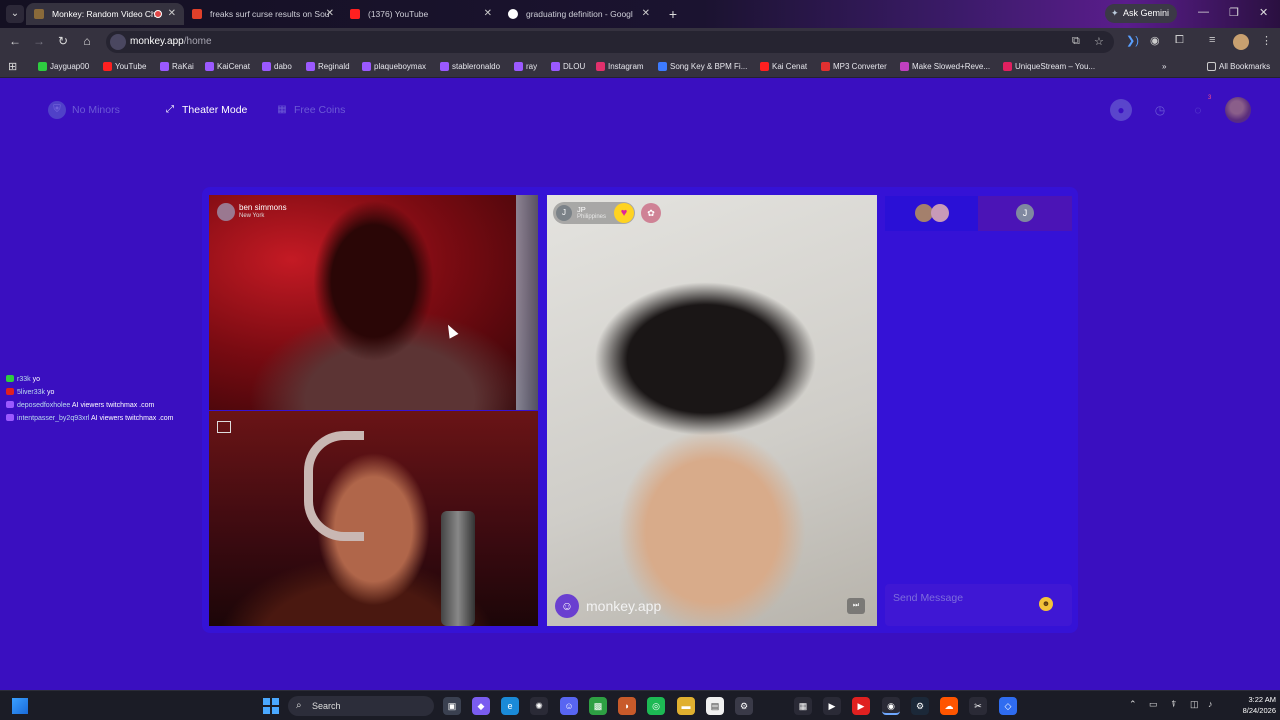 This screenshot has width=1280, height=720. What do you see at coordinates (277, 67) in the screenshot?
I see `bookmark-item: dabo` at bounding box center [277, 67].